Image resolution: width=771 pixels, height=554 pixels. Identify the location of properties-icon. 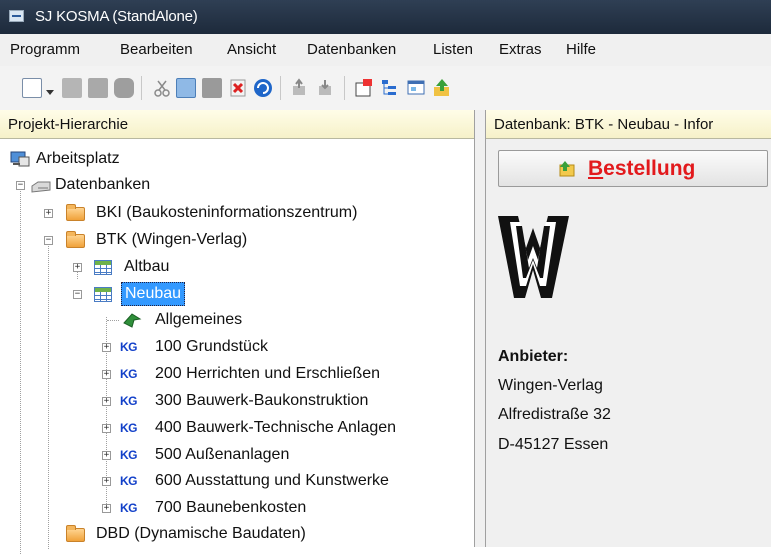
(364, 88).